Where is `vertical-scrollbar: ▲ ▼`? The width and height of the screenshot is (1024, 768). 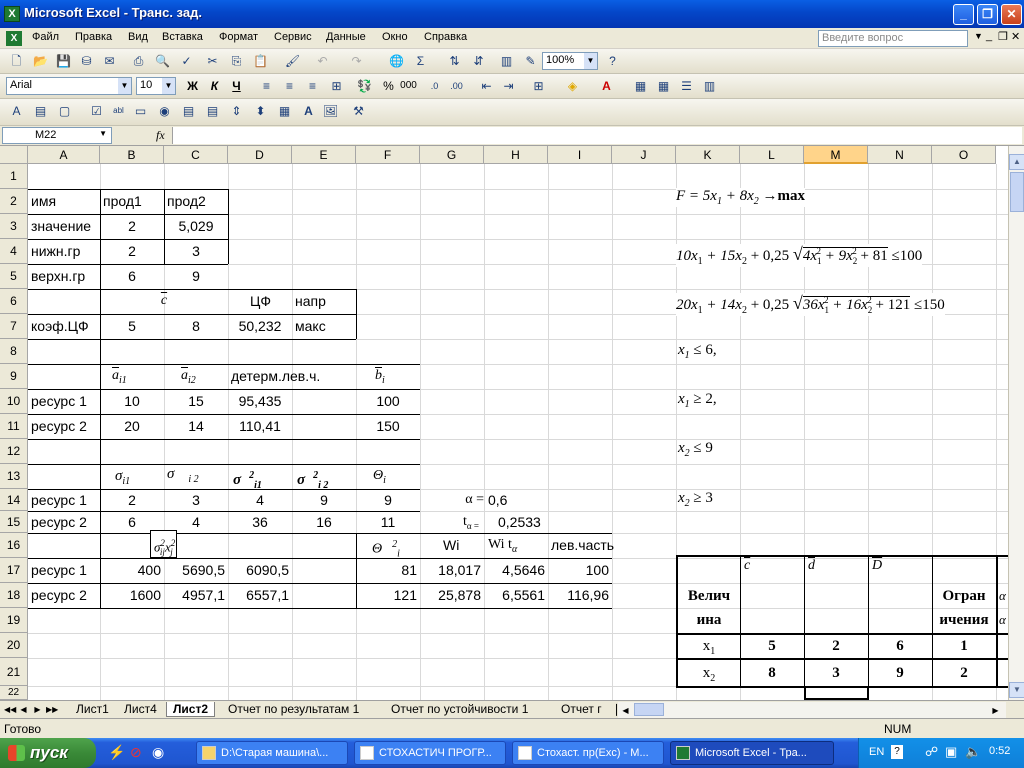 vertical-scrollbar: ▲ ▼ is located at coordinates (1016, 423).